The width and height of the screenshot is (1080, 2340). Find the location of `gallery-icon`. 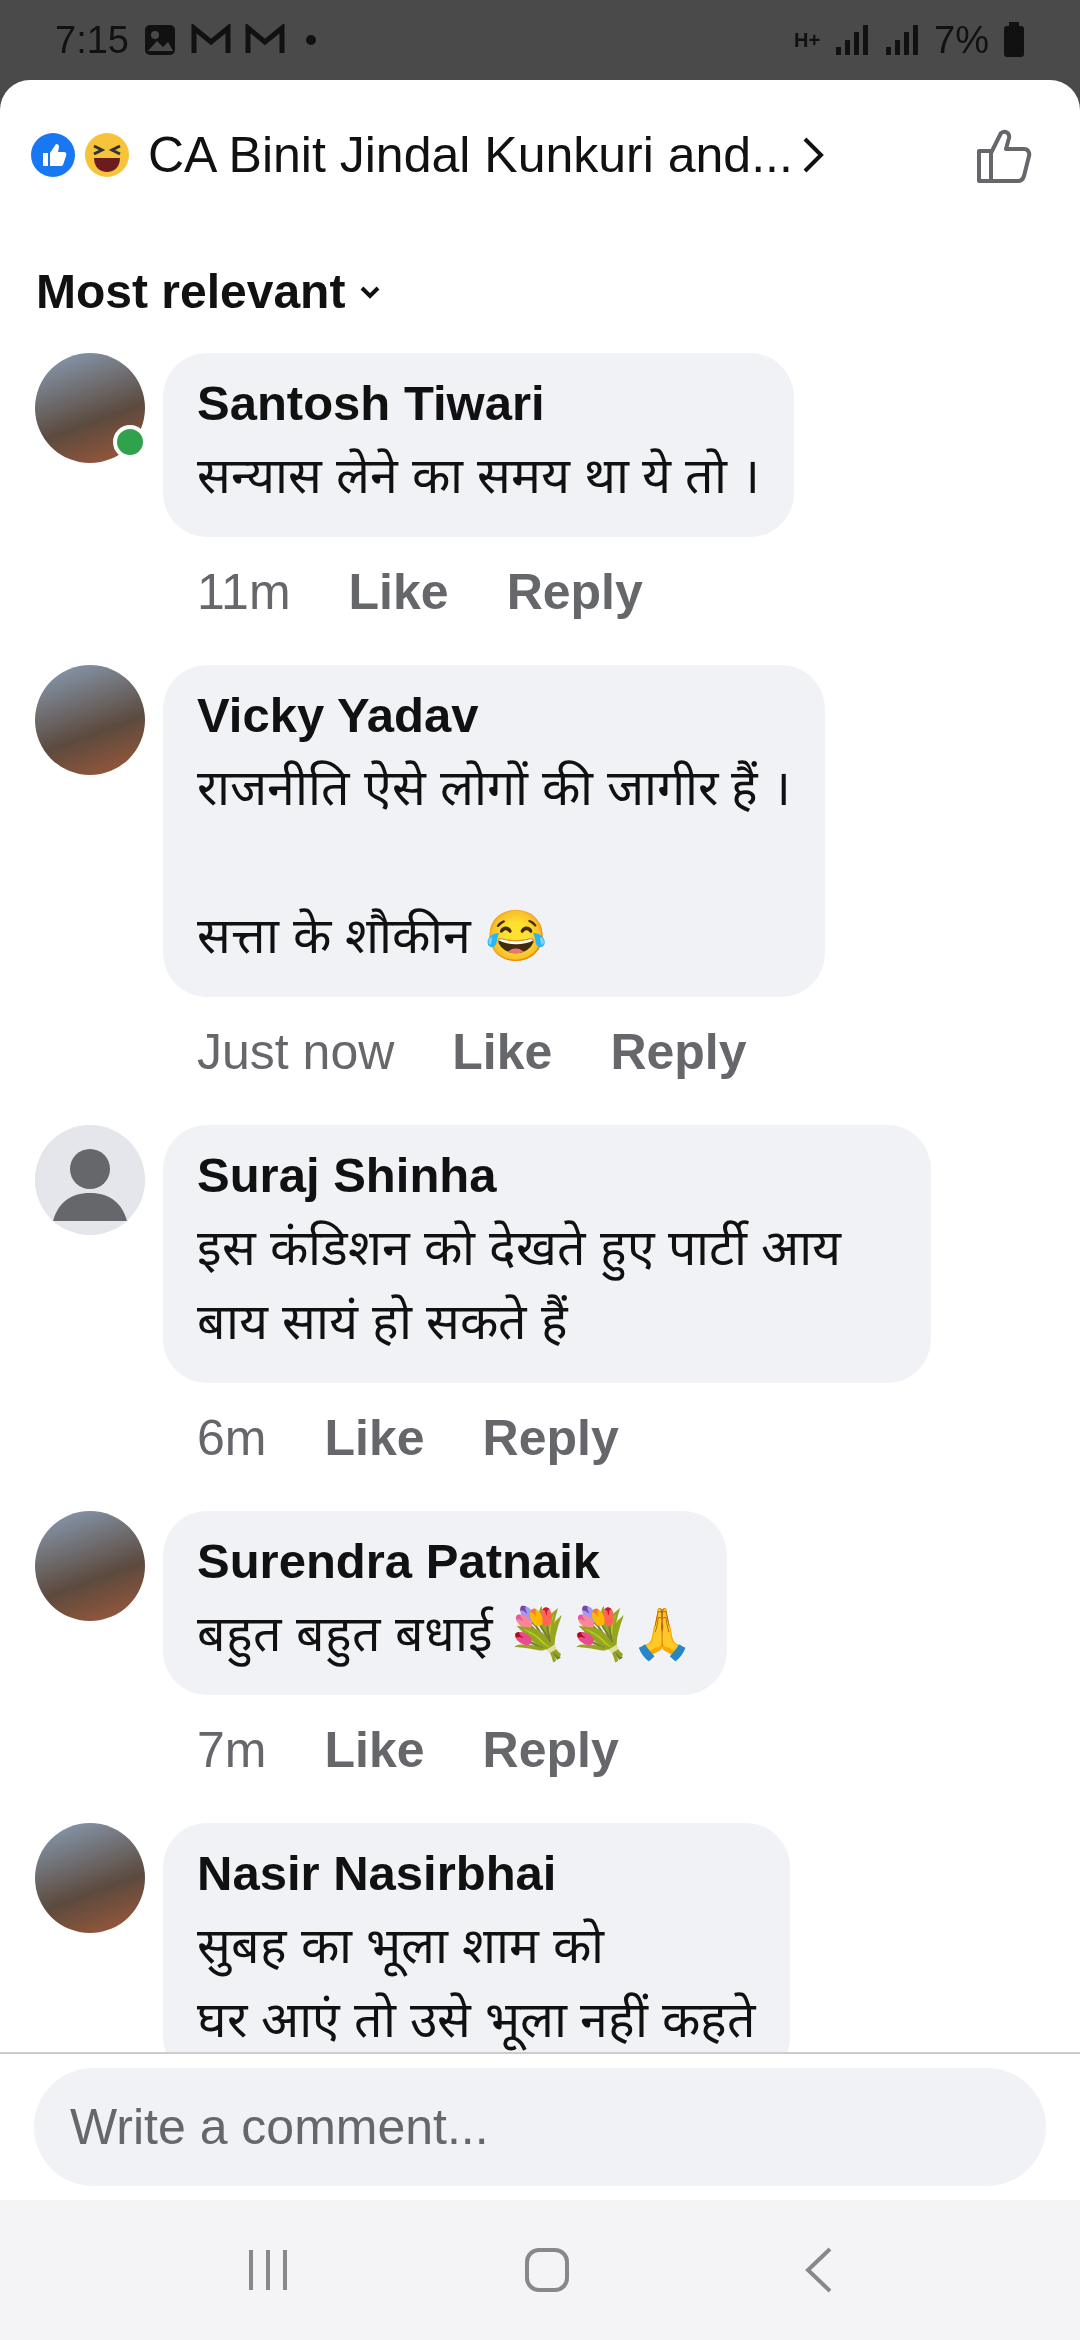

gallery-icon is located at coordinates (159, 40).